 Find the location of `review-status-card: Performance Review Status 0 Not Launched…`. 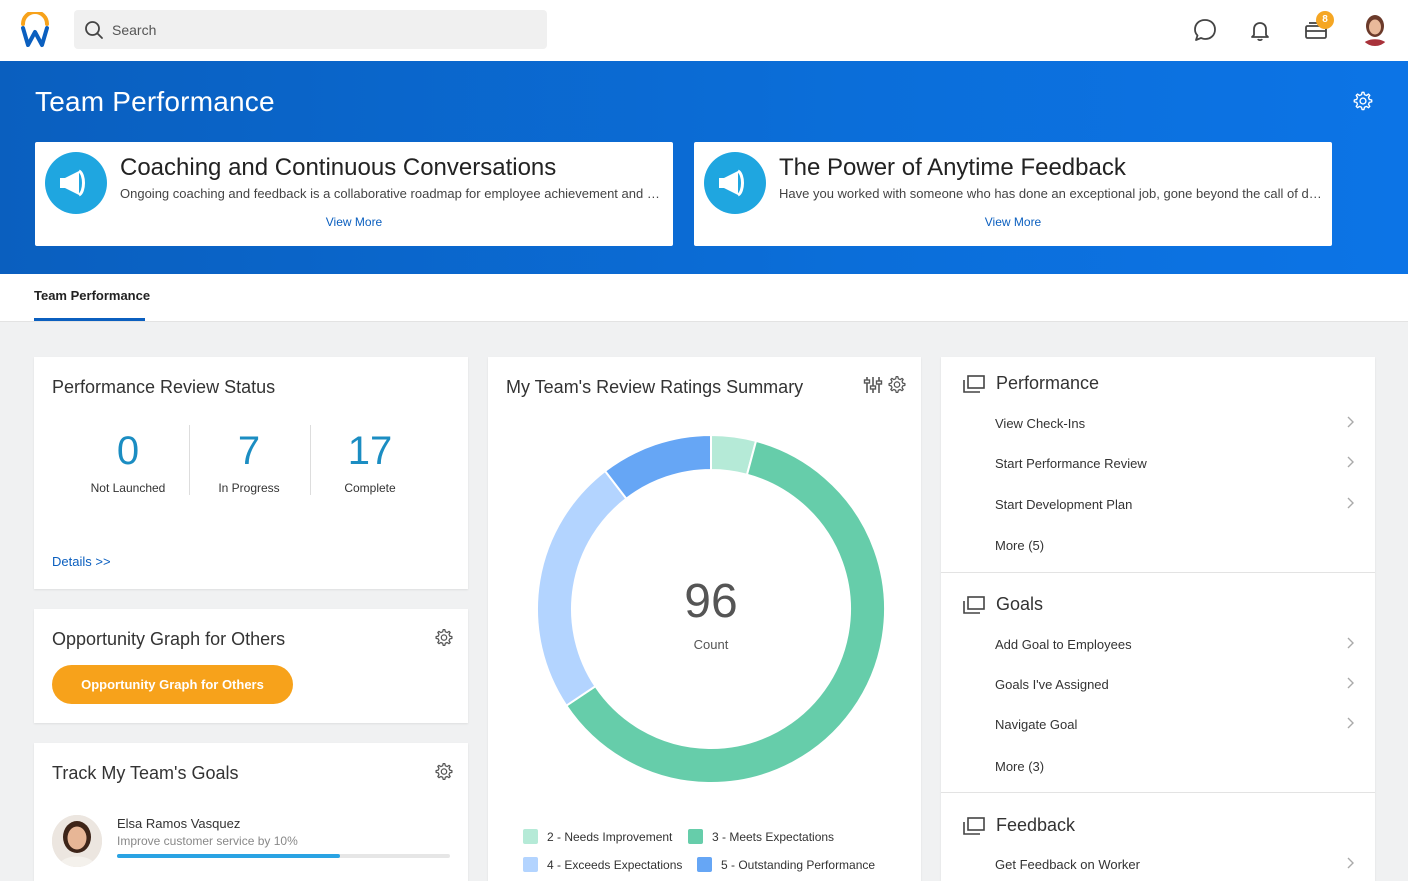

review-status-card: Performance Review Status 0 Not Launched… is located at coordinates (251, 473).